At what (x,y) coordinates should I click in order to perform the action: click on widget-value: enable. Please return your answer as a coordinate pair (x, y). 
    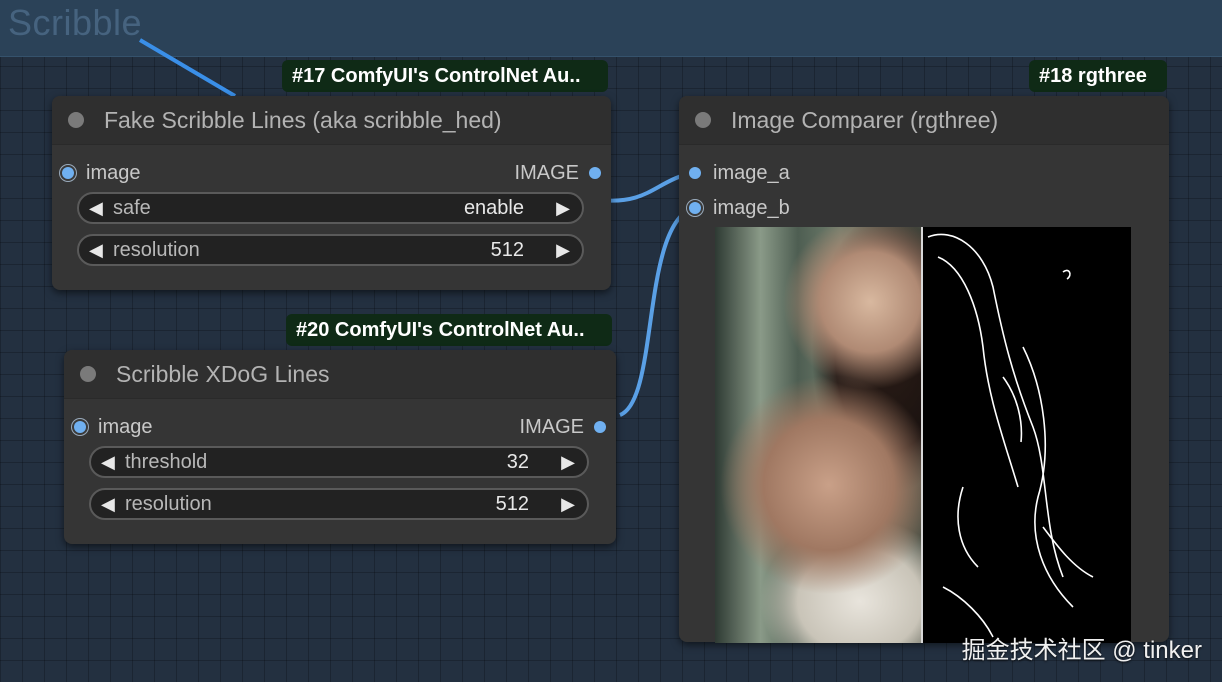
    Looking at the image, I should click on (493, 208).